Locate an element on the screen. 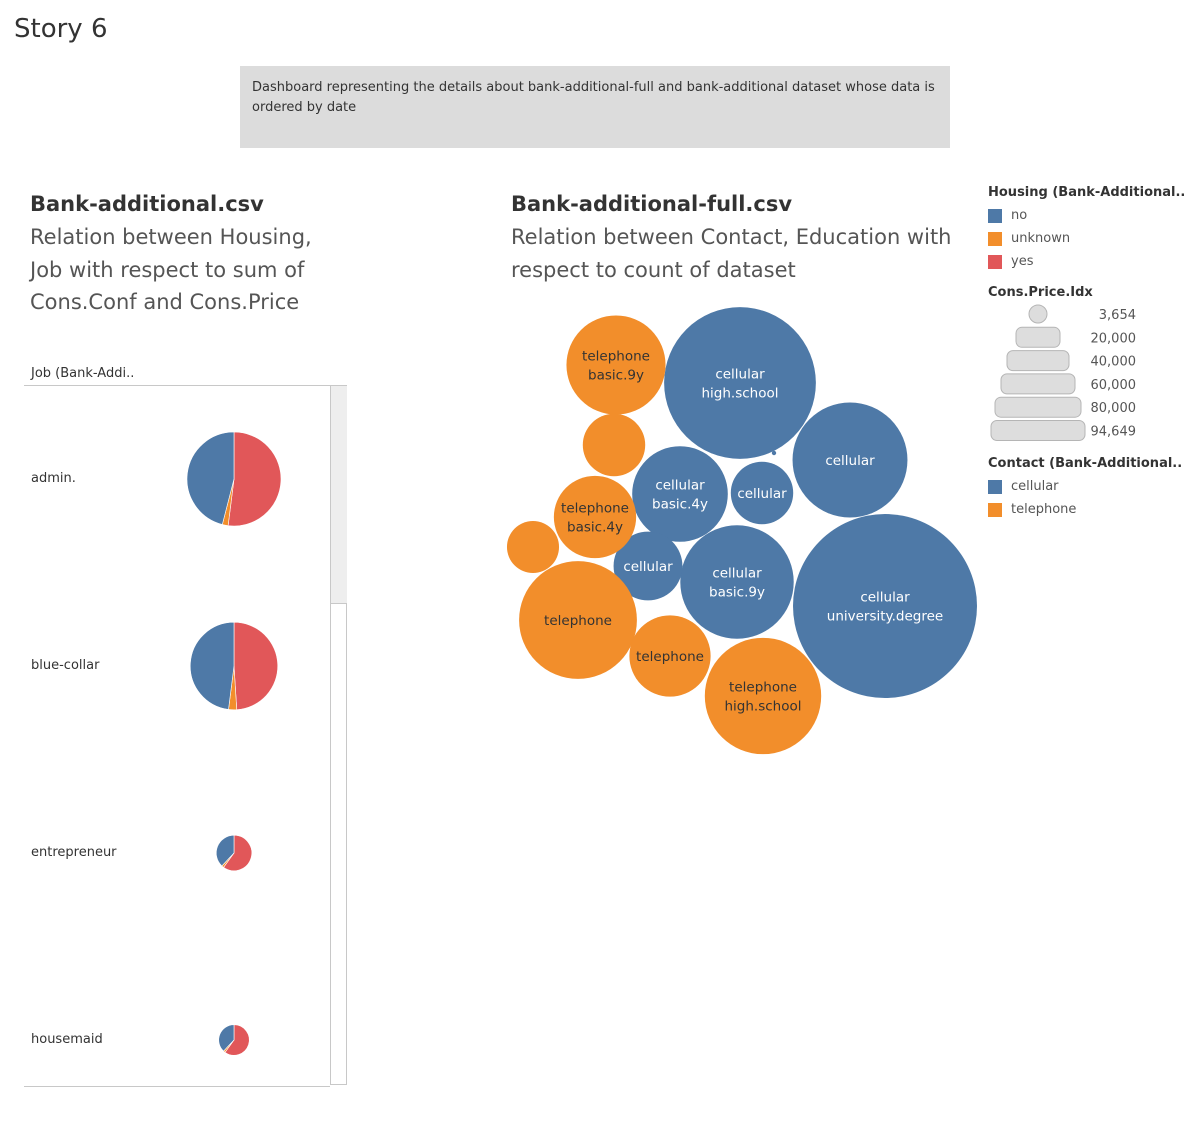 Image resolution: width=1188 pixels, height=1127 pixels. bubble-telephone: telephone high.school is located at coordinates (763, 696).